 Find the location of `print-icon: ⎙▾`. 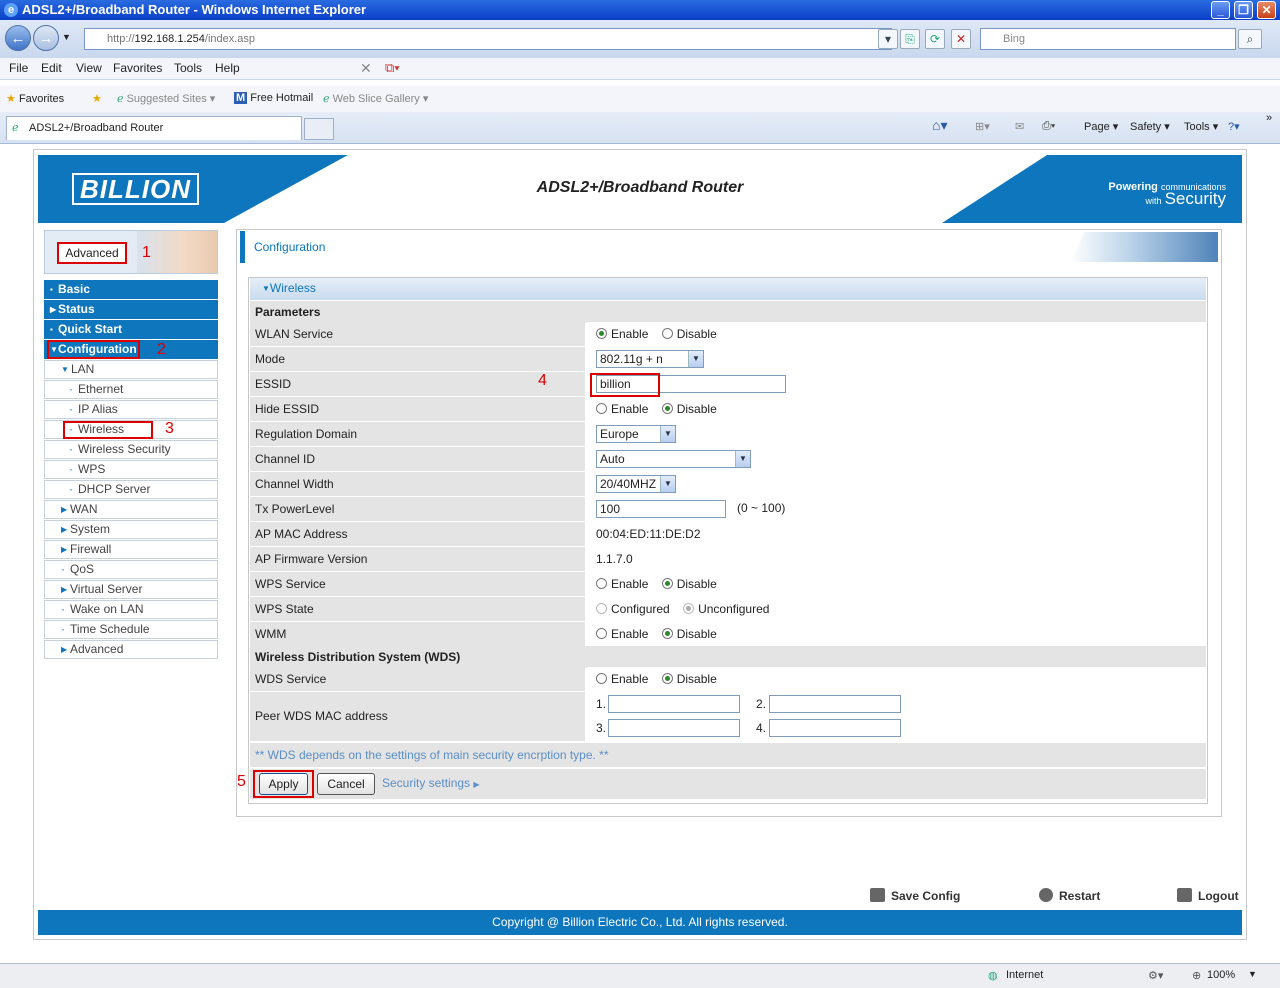

print-icon: ⎙▾ is located at coordinates (1048, 126).